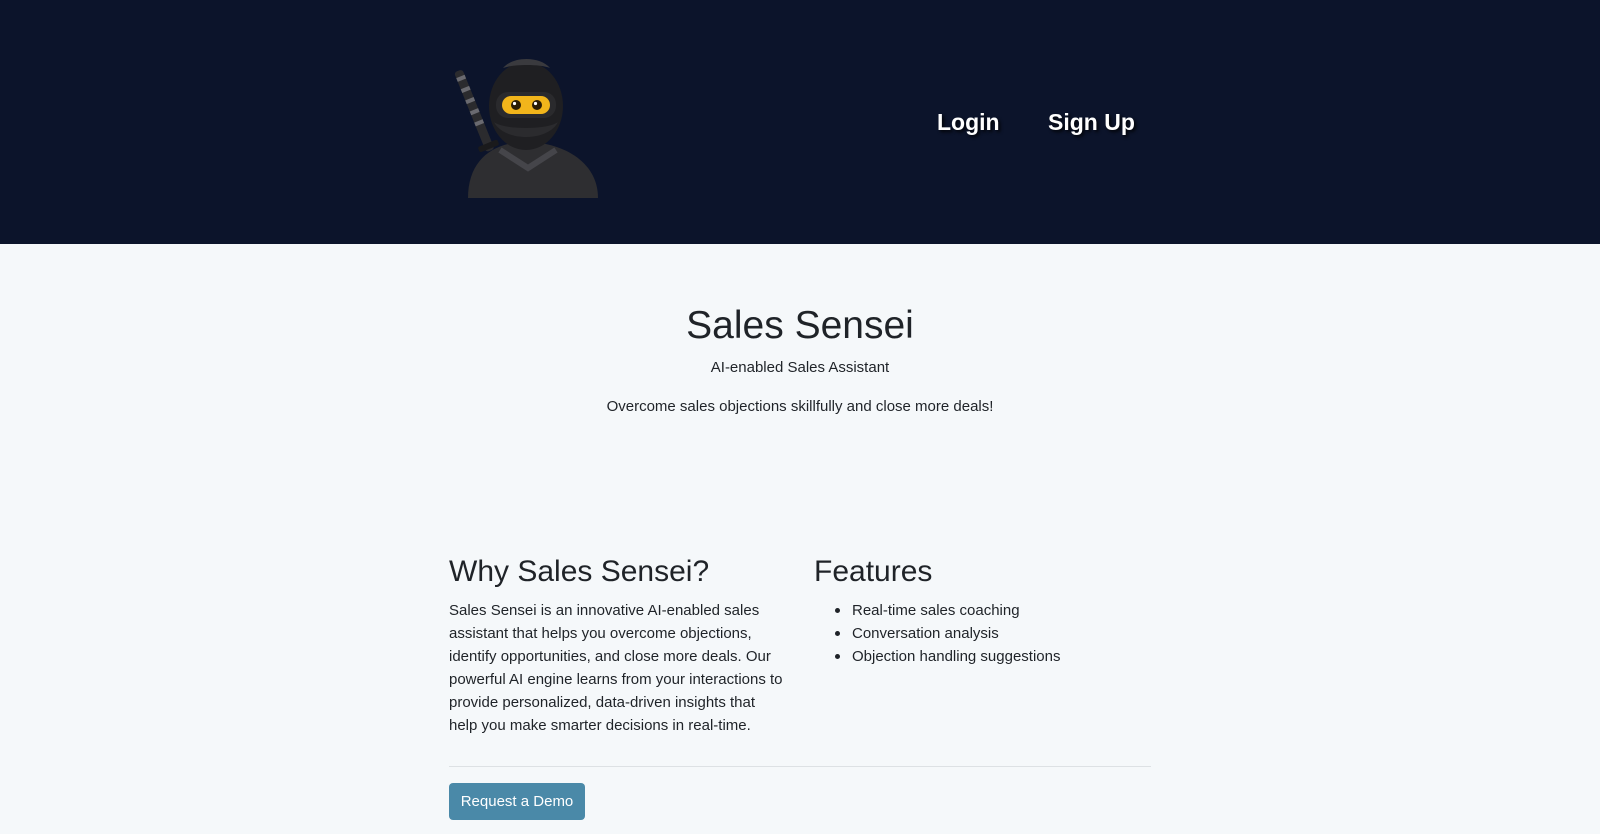 The width and height of the screenshot is (1600, 834). What do you see at coordinates (1003, 656) in the screenshot?
I see `feature-item: Objection handling suggestions` at bounding box center [1003, 656].